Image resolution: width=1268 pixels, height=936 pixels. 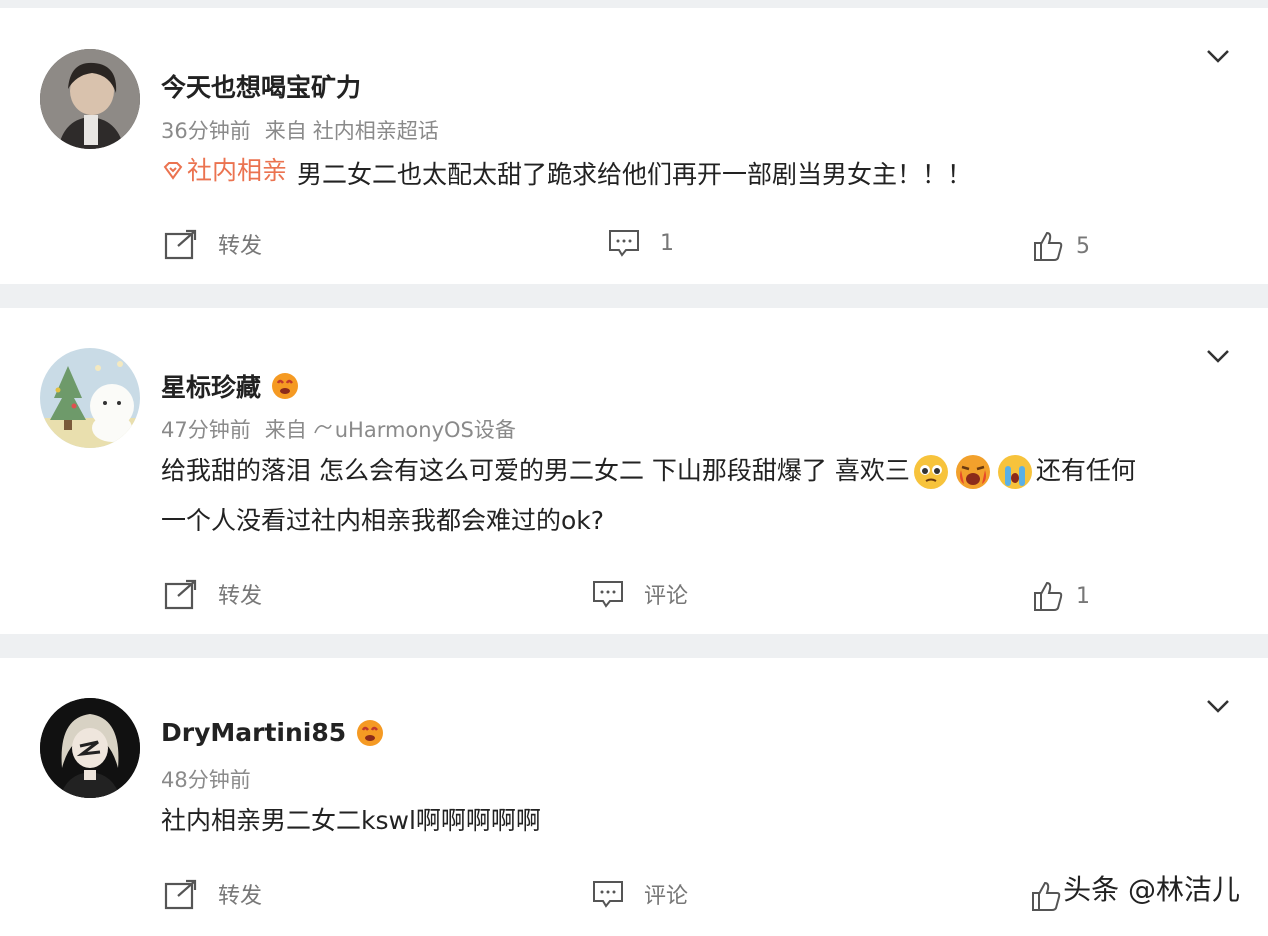 What do you see at coordinates (425, 429) in the screenshot?
I see `post-source: uHarmonyOS设备` at bounding box center [425, 429].